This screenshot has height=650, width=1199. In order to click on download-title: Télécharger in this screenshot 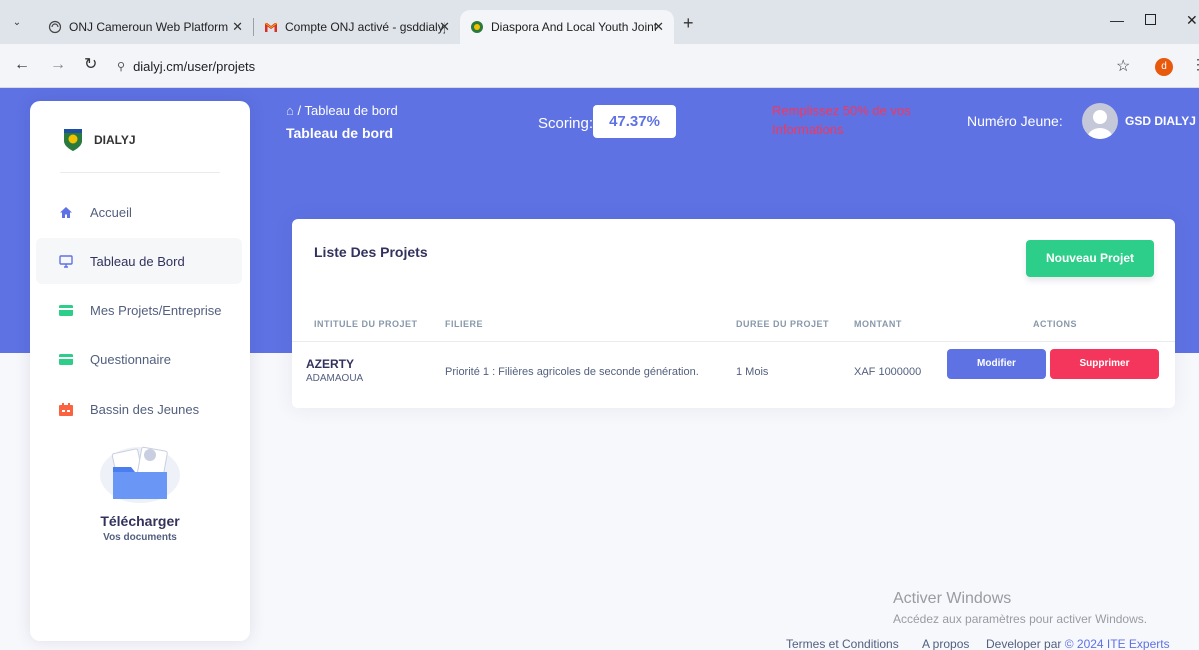, I will do `click(140, 521)`.